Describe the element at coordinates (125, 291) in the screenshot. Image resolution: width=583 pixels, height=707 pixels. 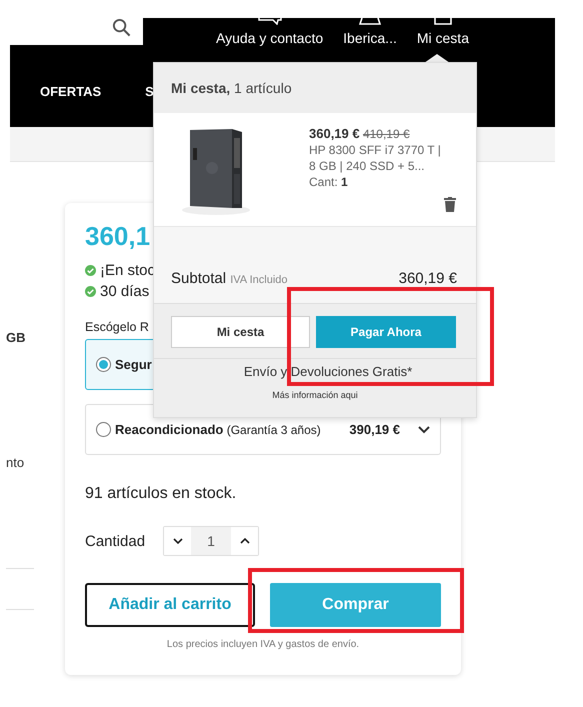
I see `stock-note: 30 días` at that location.